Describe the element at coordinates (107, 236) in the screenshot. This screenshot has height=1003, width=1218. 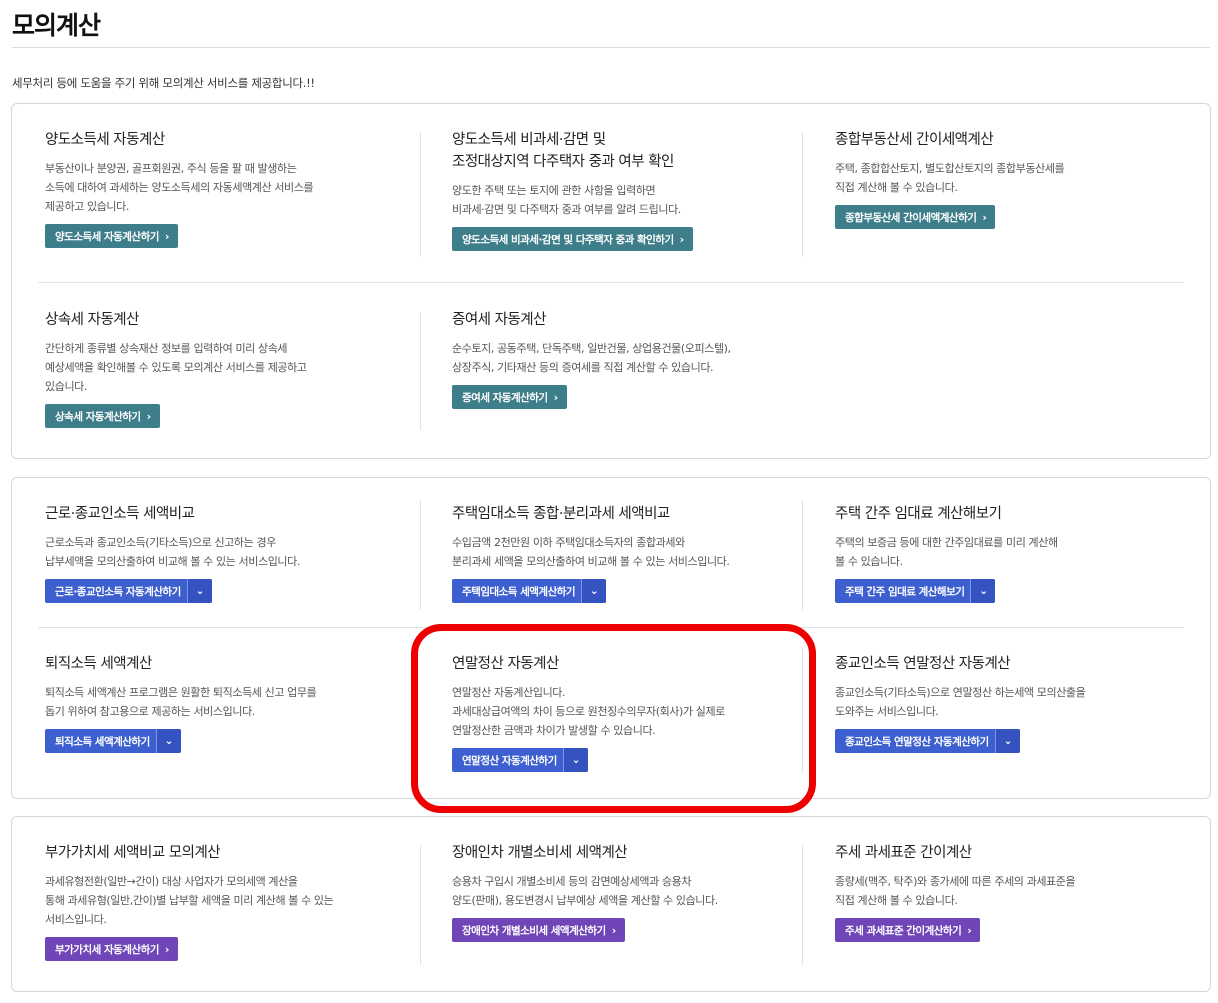
I see `button-label: 양도소득세 자동계산하기` at that location.